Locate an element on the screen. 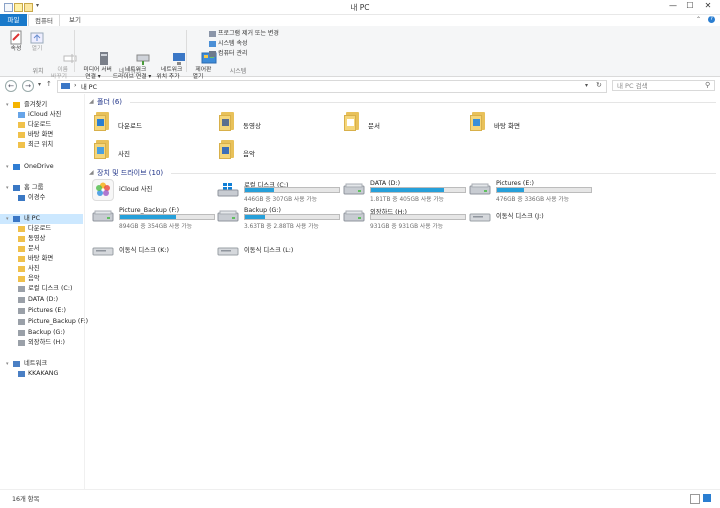 Image resolution: width=720 pixels, height=508 pixels. drive-label: 이동식 디스크 (K:) is located at coordinates (144, 249).